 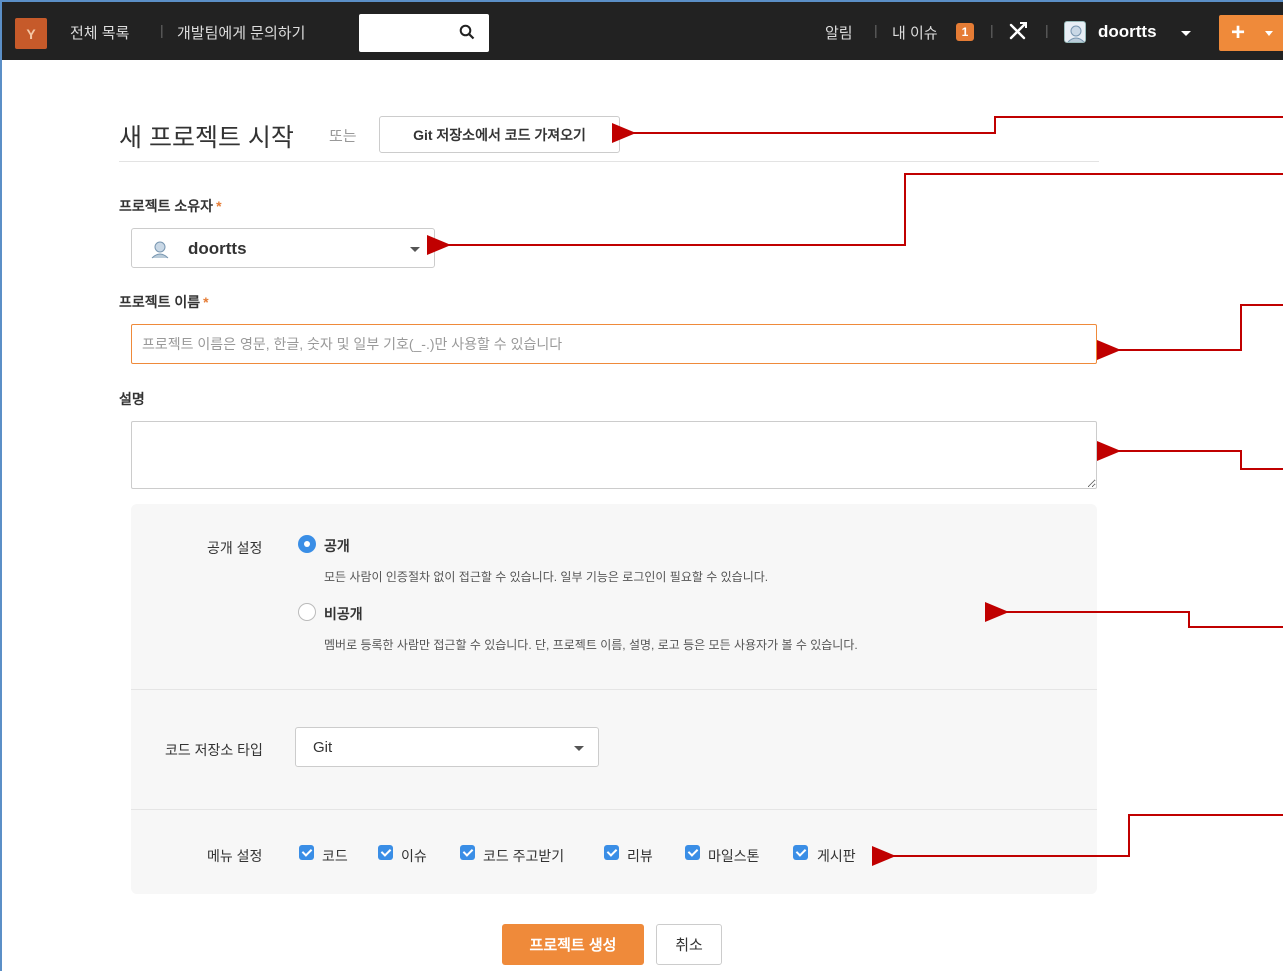 I want to click on menu-label-review: 리뷰, so click(x=640, y=856).